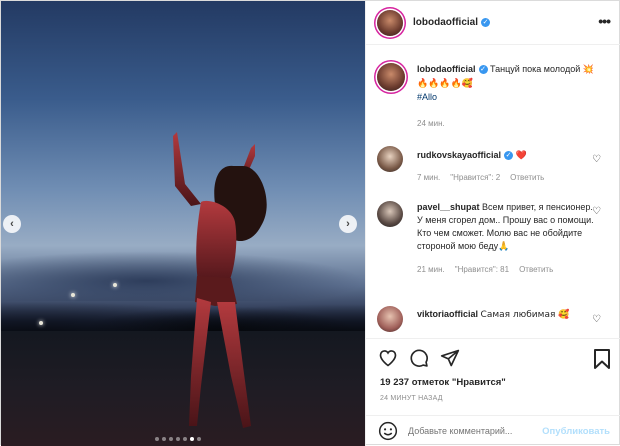 Image resolution: width=620 pixels, height=446 pixels. Describe the element at coordinates (388, 431) in the screenshot. I see `emoji-smiley-icon` at that location.